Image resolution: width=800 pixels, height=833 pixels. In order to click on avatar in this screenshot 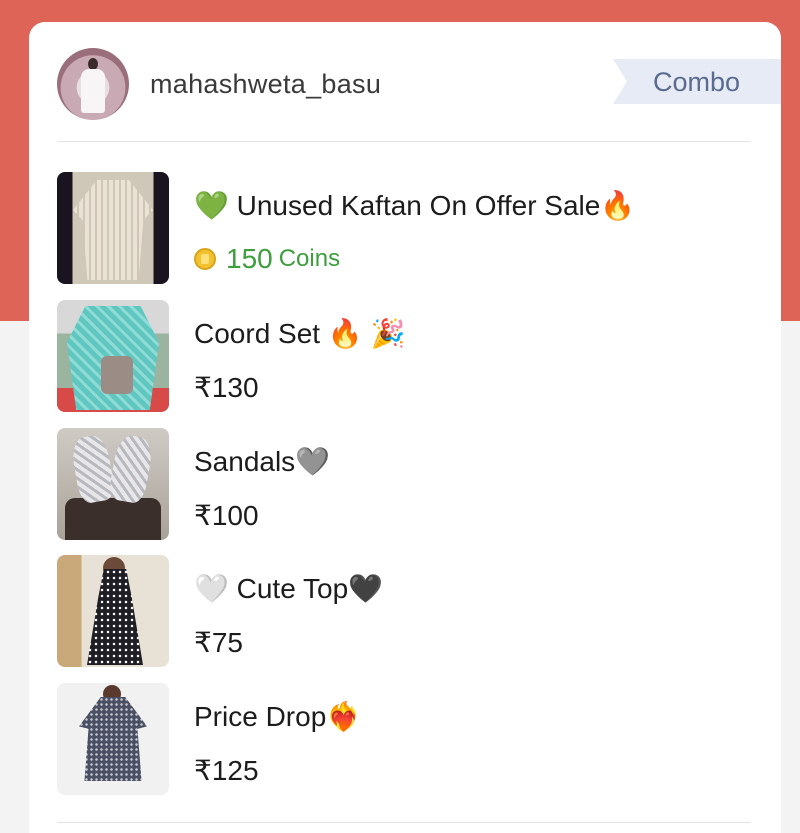, I will do `click(93, 84)`.